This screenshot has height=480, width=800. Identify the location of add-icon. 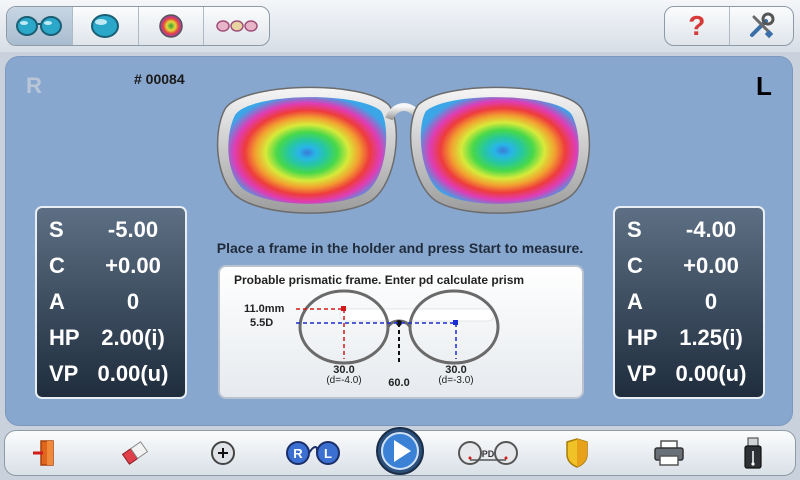
(223, 453).